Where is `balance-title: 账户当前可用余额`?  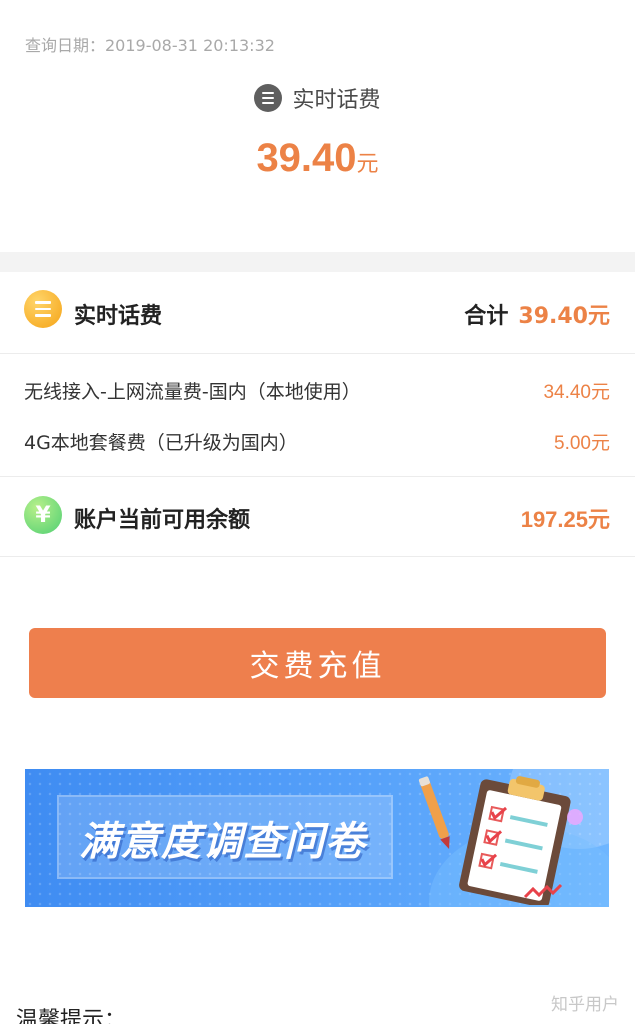
balance-title: 账户当前可用余额 is located at coordinates (162, 520).